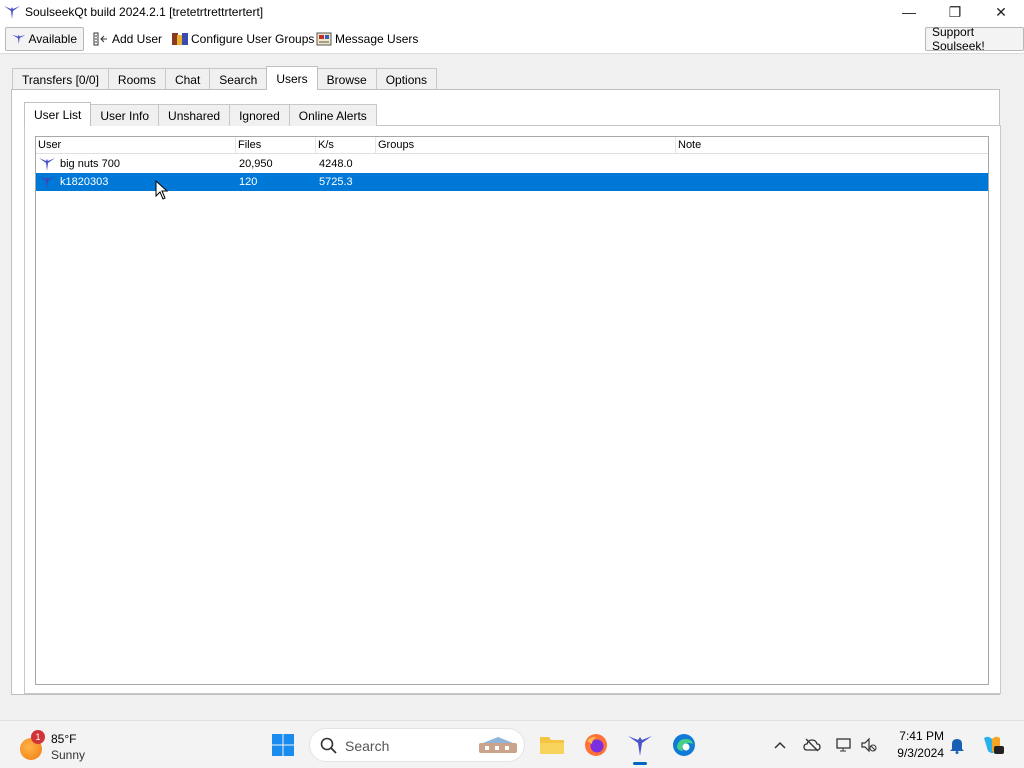 The image size is (1024, 768). Describe the element at coordinates (346, 145) in the screenshot. I see `column-header-kps: K/s` at that location.